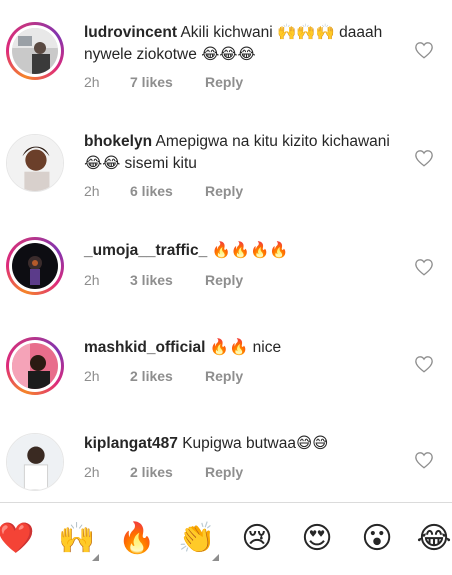 This screenshot has height=575, width=452. Describe the element at coordinates (131, 443) in the screenshot. I see `comment-username: kiplangat487` at that location.